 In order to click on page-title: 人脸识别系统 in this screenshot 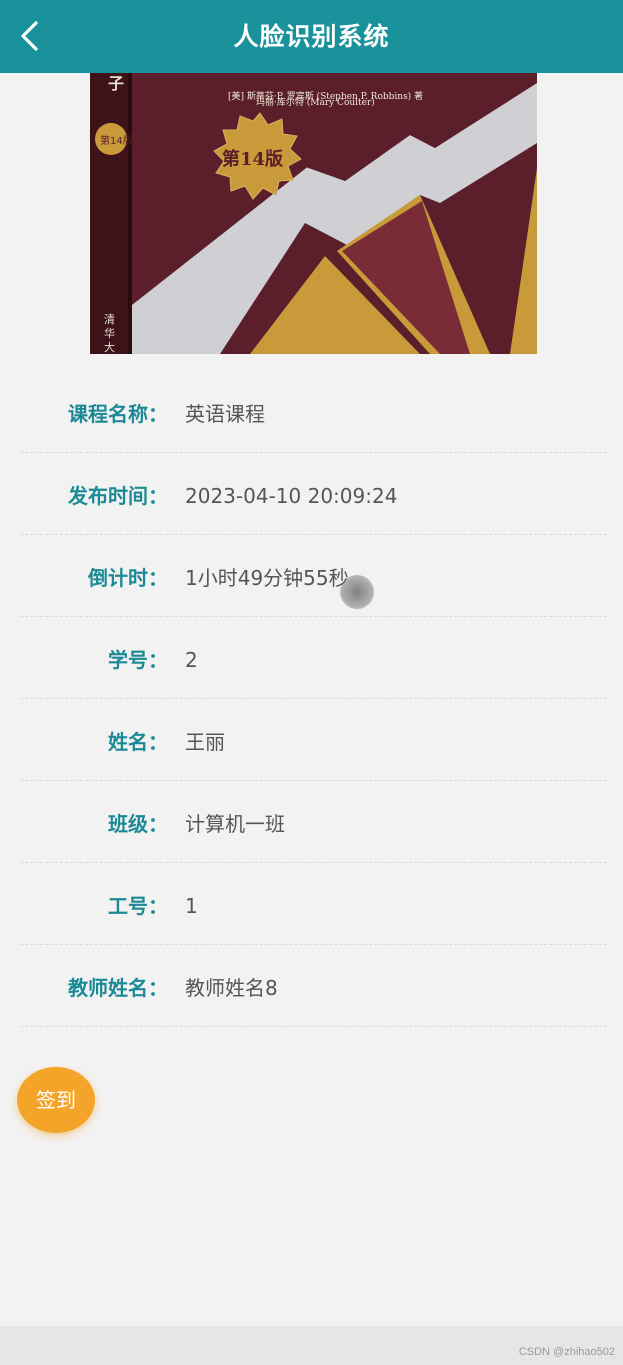, I will do `click(311, 36)`.